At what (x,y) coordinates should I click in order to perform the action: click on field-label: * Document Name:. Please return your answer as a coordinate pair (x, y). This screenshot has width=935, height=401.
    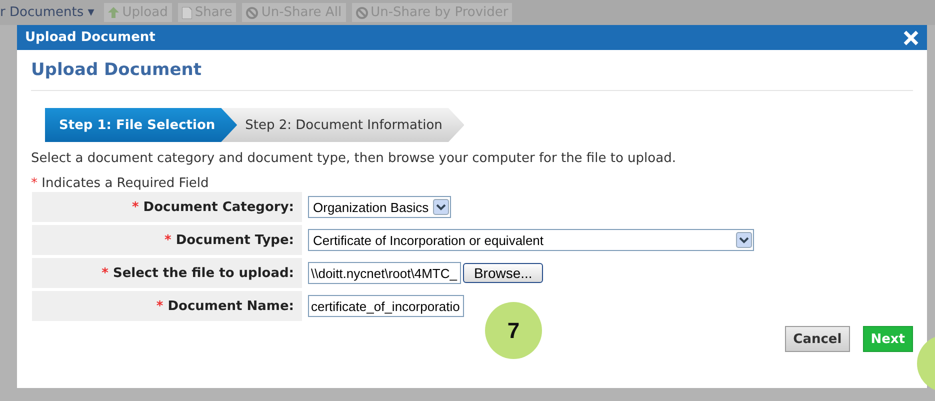
    Looking at the image, I should click on (167, 306).